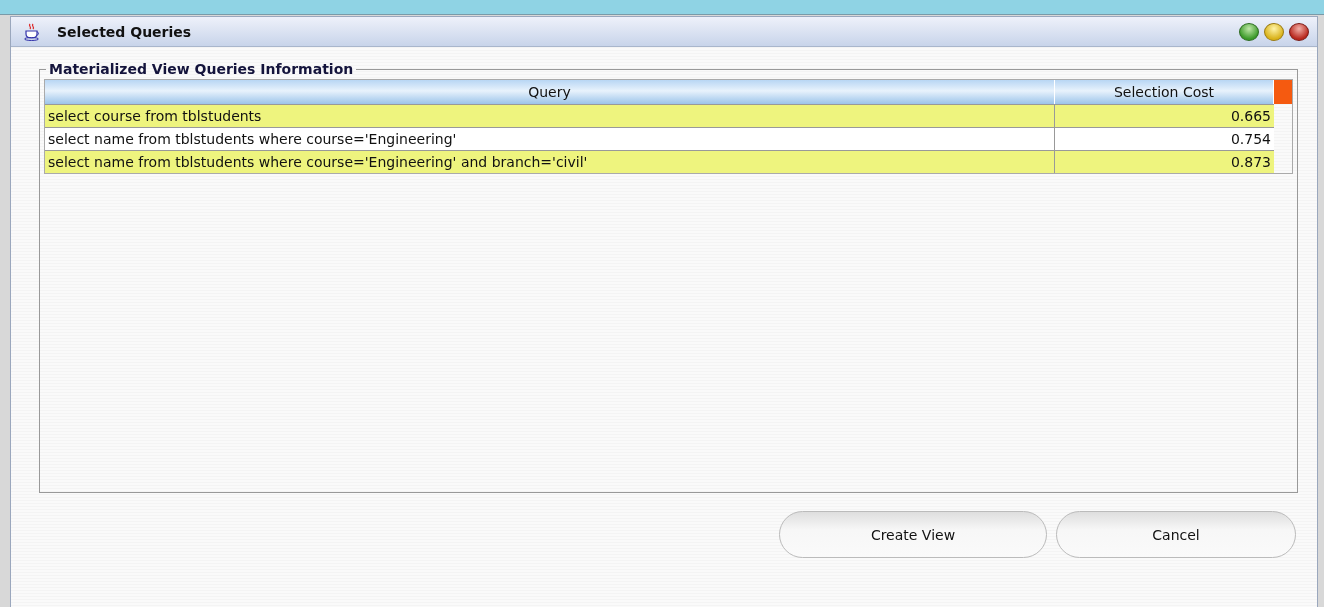 This screenshot has height=607, width=1324. I want to click on table-row: select course from tblstudents 0.665, so click(659, 115).